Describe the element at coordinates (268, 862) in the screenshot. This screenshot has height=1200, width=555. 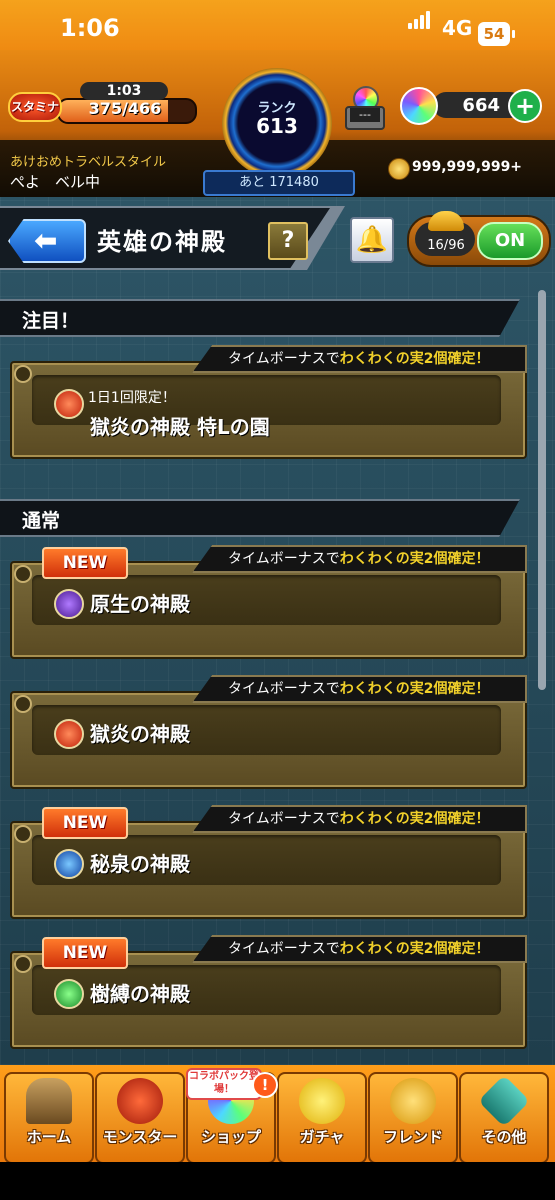
I see `quest-card: タイムボーナスでわくわくの実2個確定！ NEW 秘泉の神殿` at that location.